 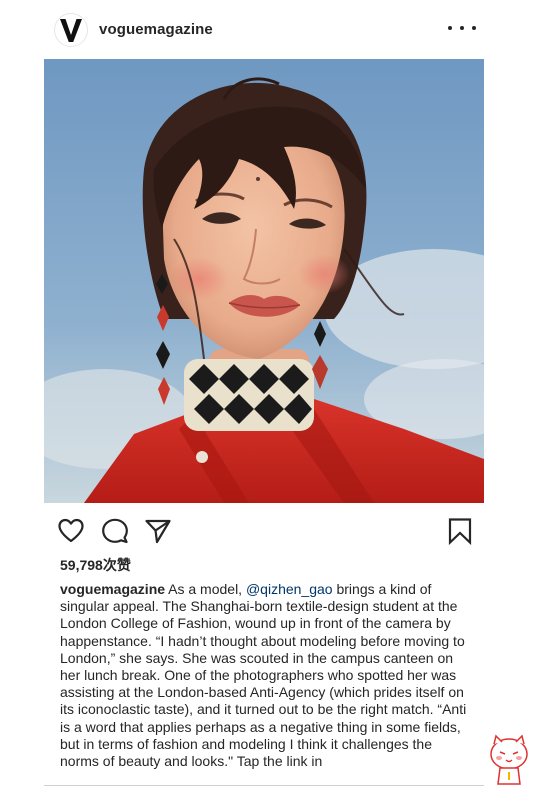 I want to click on more-horizontal-icon, so click(x=462, y=28).